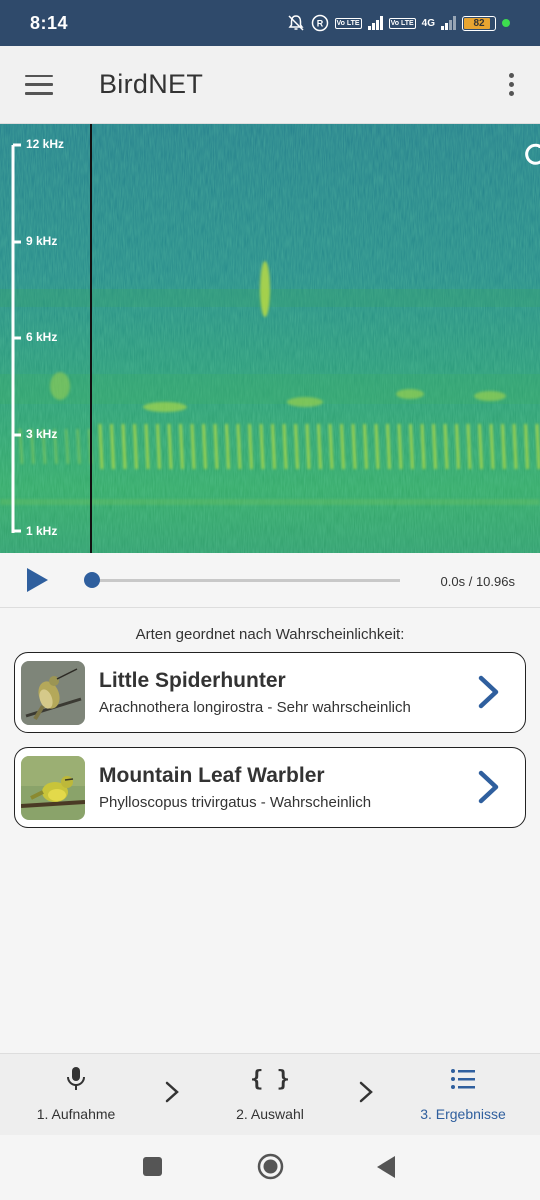 This screenshot has height=1200, width=540. Describe the element at coordinates (402, 23) in the screenshot. I see `volte-icon-2: Vo LTE` at that location.